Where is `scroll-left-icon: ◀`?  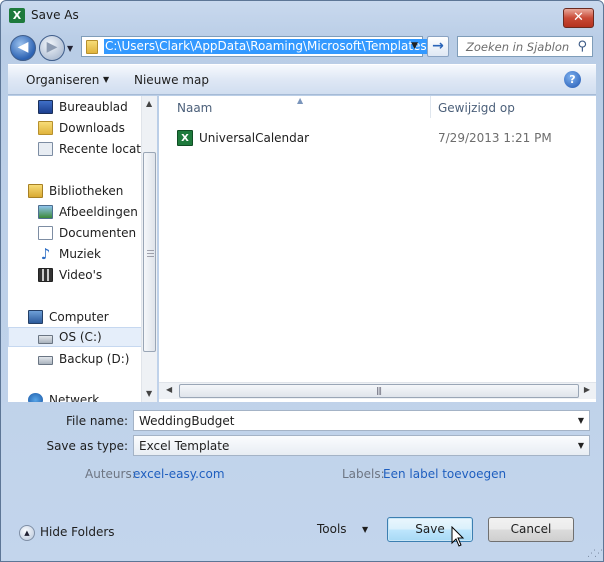
scroll-left-icon: ◀ is located at coordinates (169, 389).